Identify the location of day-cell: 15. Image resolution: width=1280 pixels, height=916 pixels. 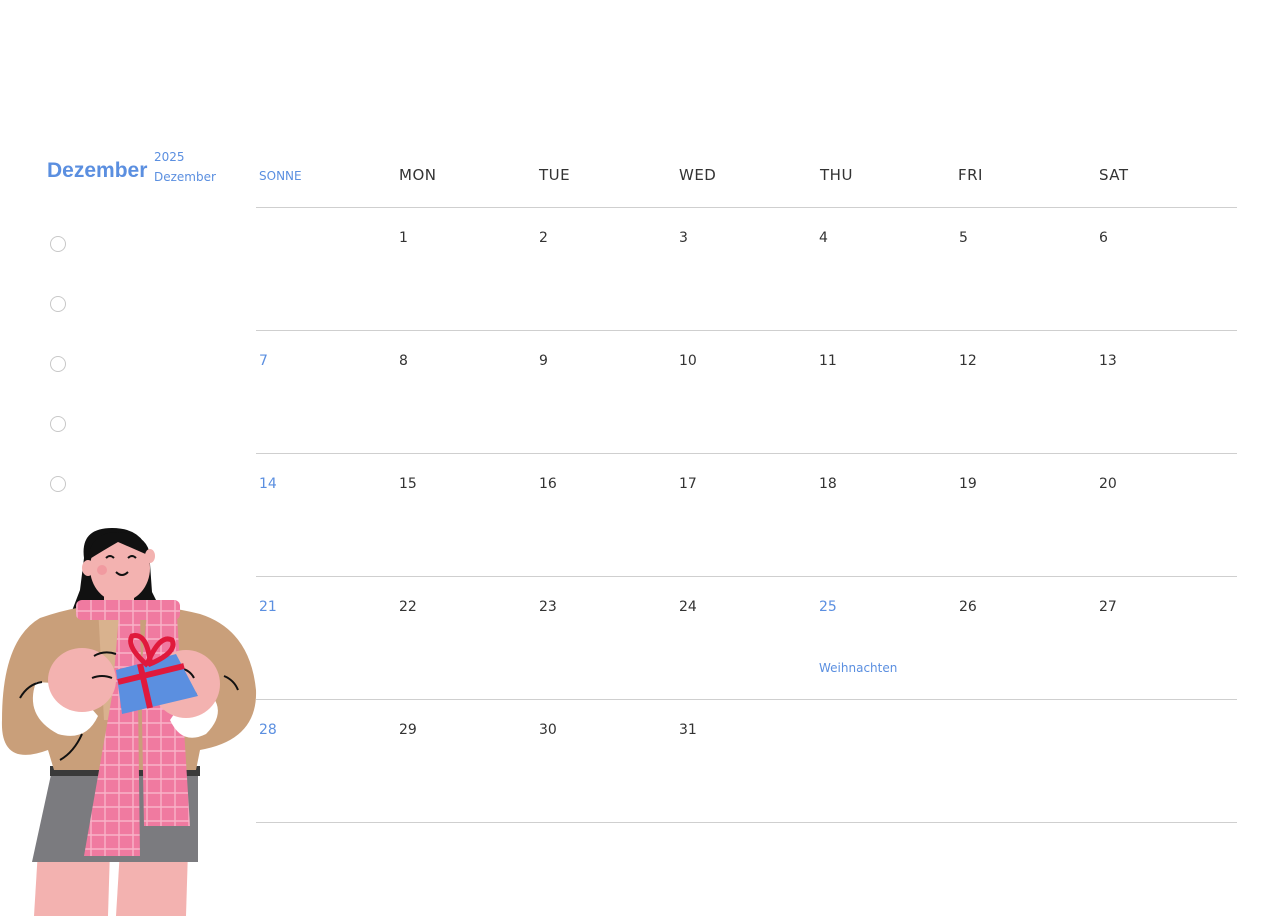
(408, 484).